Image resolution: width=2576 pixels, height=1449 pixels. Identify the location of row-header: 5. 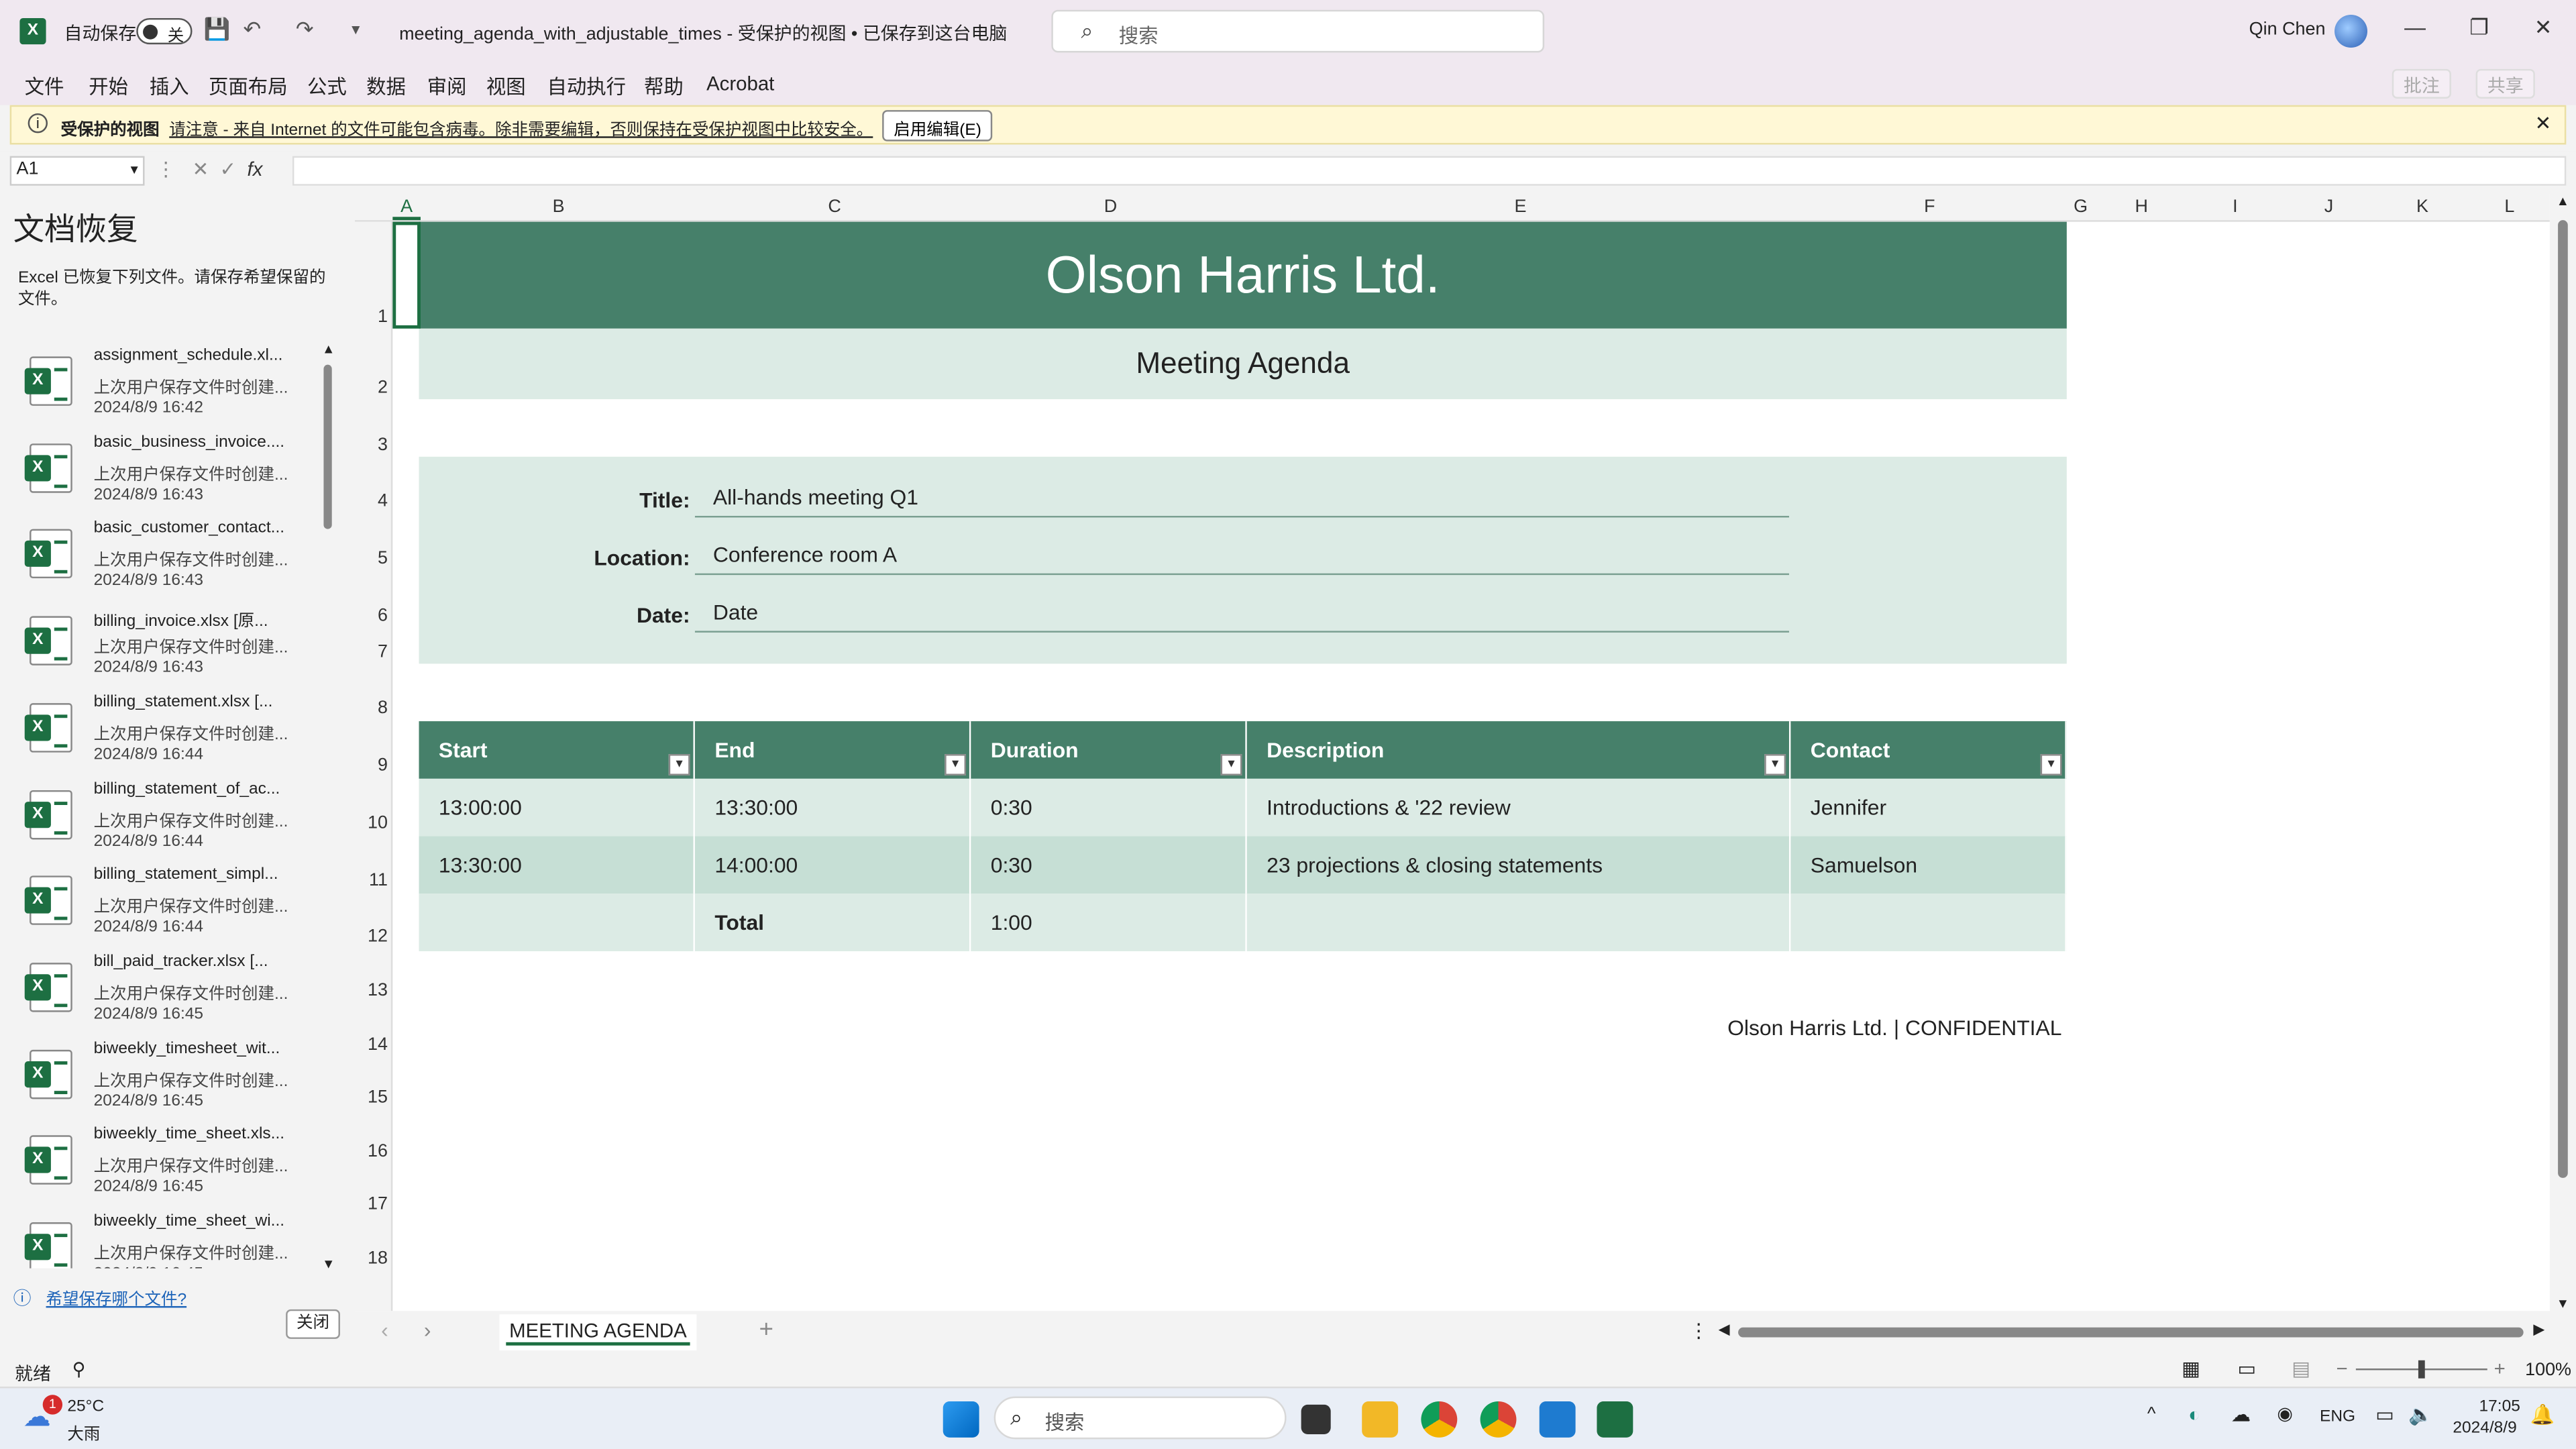
(371, 558).